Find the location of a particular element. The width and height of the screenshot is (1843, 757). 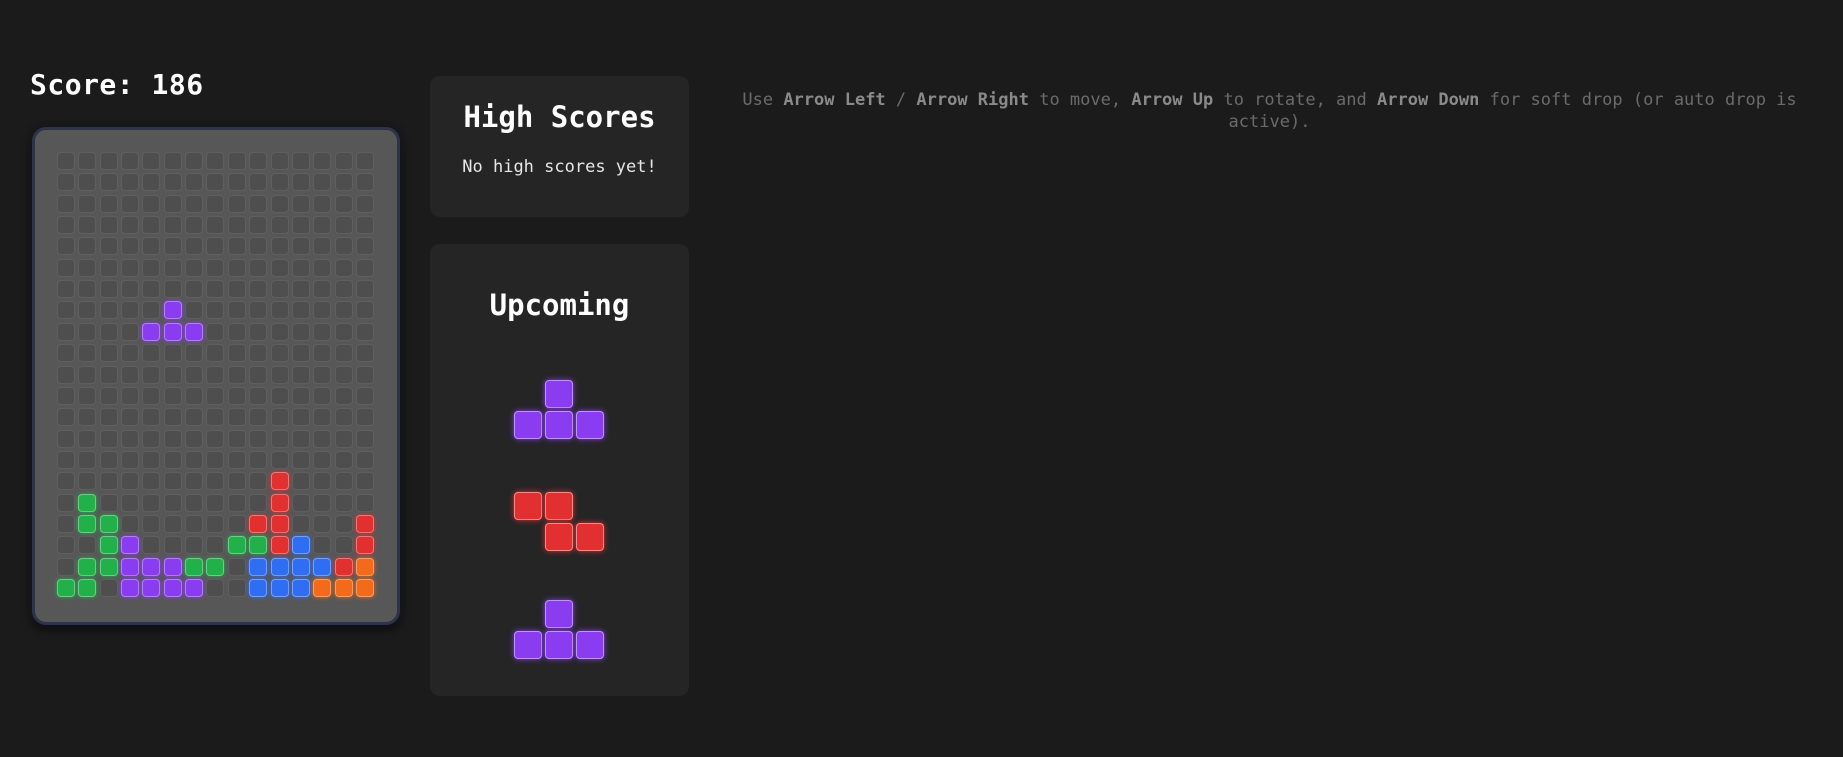

high-scores-panel: High Scores No high scores yet! is located at coordinates (559, 146).